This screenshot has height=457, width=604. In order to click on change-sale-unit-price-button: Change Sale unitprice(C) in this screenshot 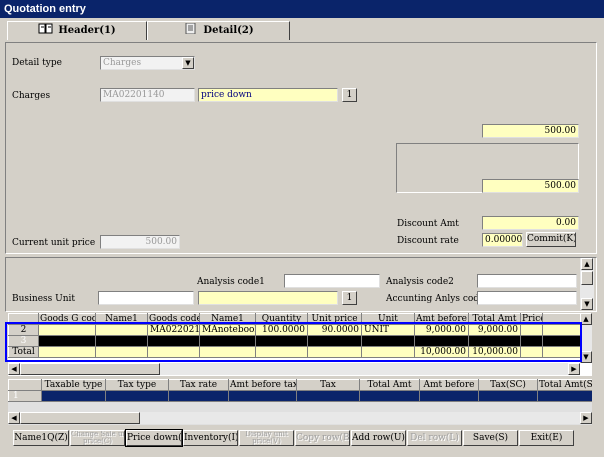, I will do `click(97, 438)`.